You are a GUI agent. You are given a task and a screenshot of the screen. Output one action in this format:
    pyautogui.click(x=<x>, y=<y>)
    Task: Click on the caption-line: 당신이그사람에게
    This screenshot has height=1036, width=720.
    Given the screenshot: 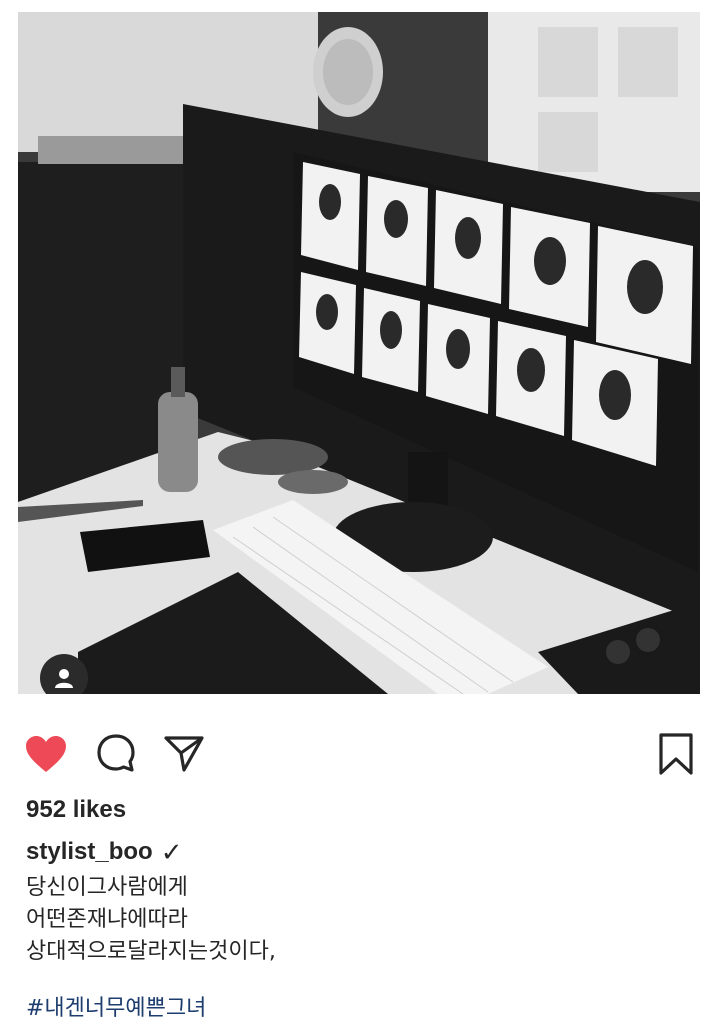 What is the action you would take?
    pyautogui.click(x=107, y=887)
    